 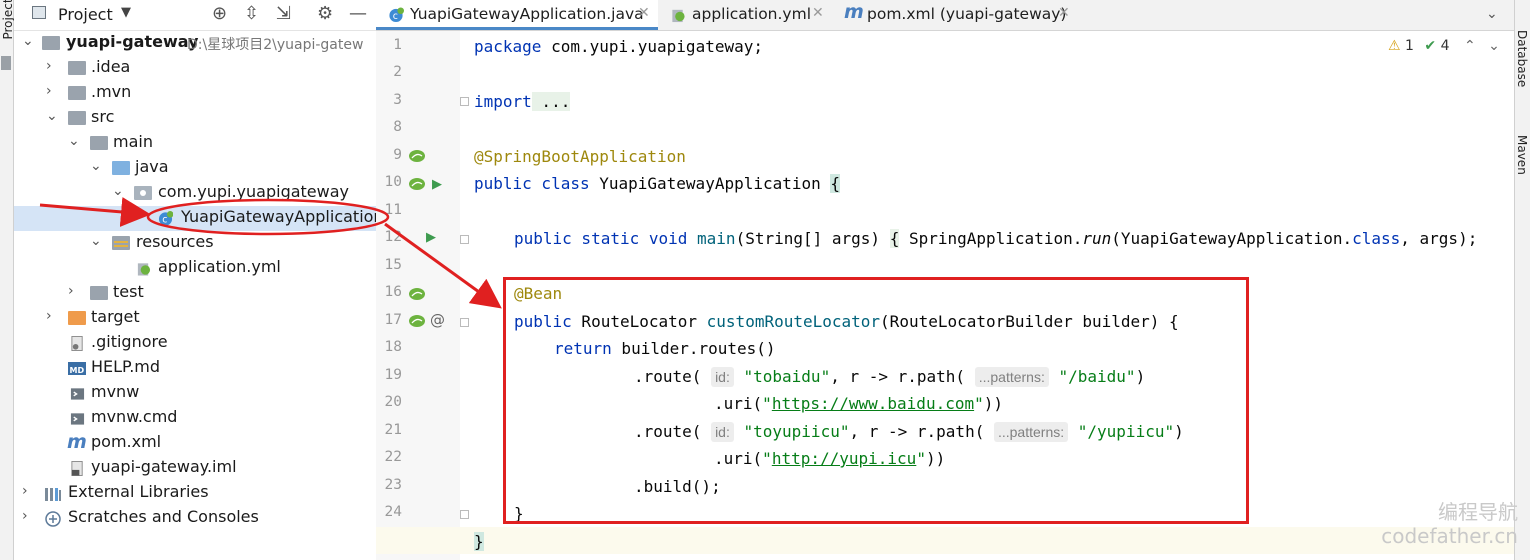 I want to click on tree-item-yuapi-gateway: ⌄ yuapi-gateway D:\星球项目2\yuapi-gatew, so click(x=195, y=43).